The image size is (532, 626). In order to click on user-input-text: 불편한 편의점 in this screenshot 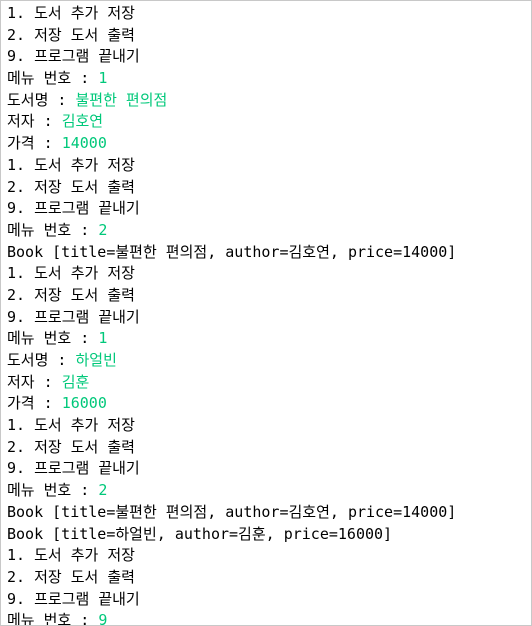, I will do `click(121, 99)`.